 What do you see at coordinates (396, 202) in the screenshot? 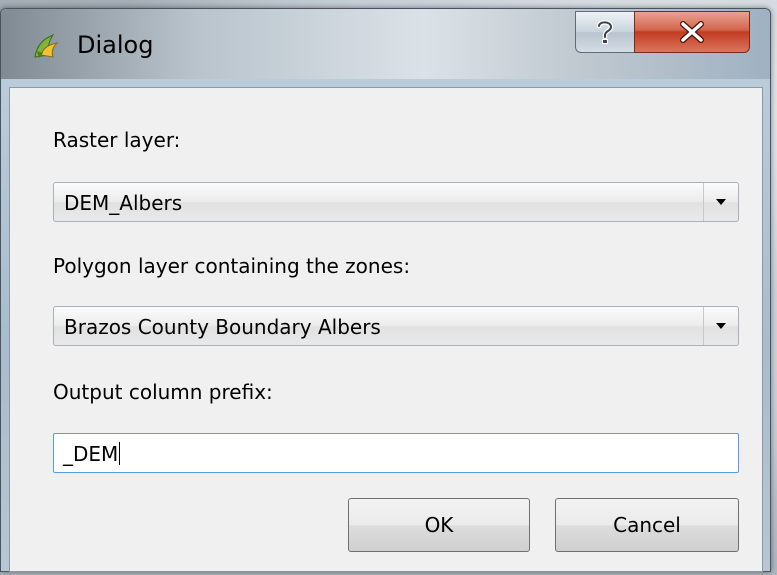
I see `raster-layer-combobox: DEM_Albers` at bounding box center [396, 202].